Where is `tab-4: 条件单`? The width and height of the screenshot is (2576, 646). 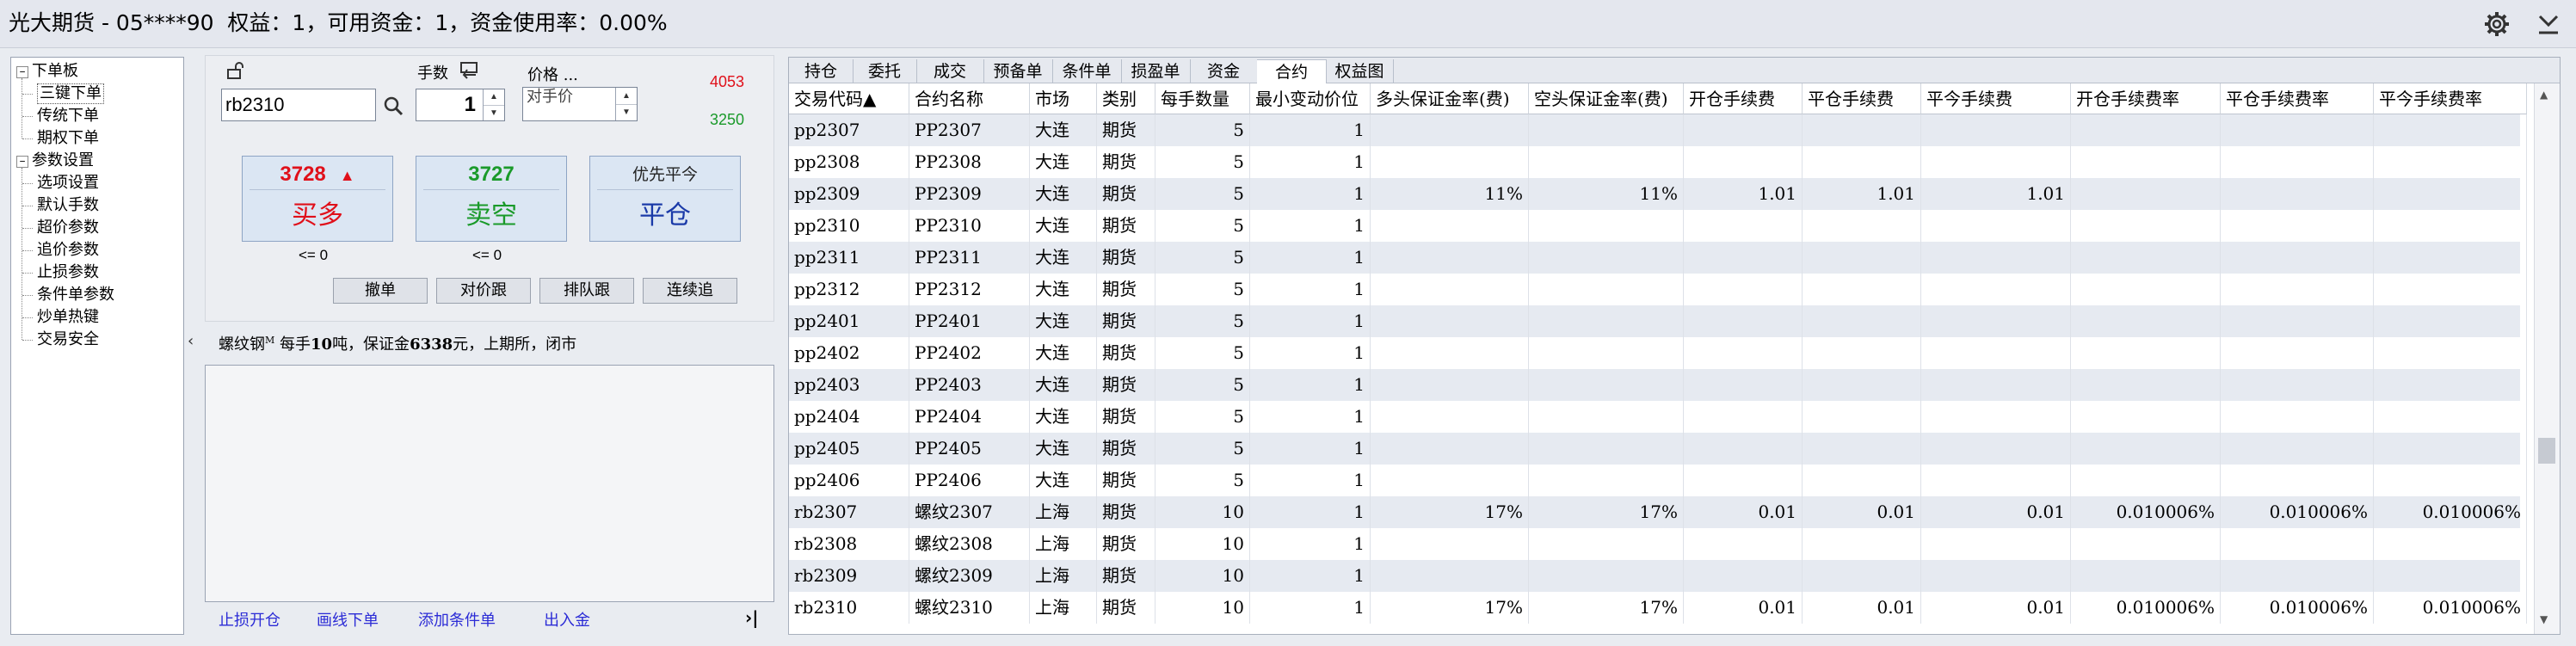
tab-4: 条件单 is located at coordinates (1087, 71).